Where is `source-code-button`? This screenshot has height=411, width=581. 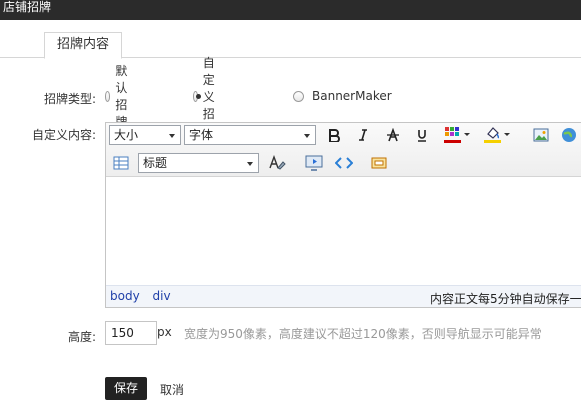 source-code-button is located at coordinates (344, 163).